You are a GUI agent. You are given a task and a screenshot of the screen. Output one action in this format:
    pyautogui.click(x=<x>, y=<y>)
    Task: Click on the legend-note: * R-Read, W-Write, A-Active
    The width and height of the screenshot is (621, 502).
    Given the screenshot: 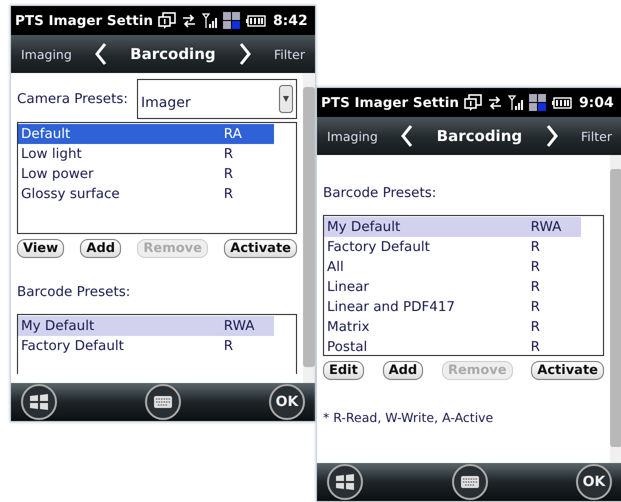 What is the action you would take?
    pyautogui.click(x=408, y=417)
    